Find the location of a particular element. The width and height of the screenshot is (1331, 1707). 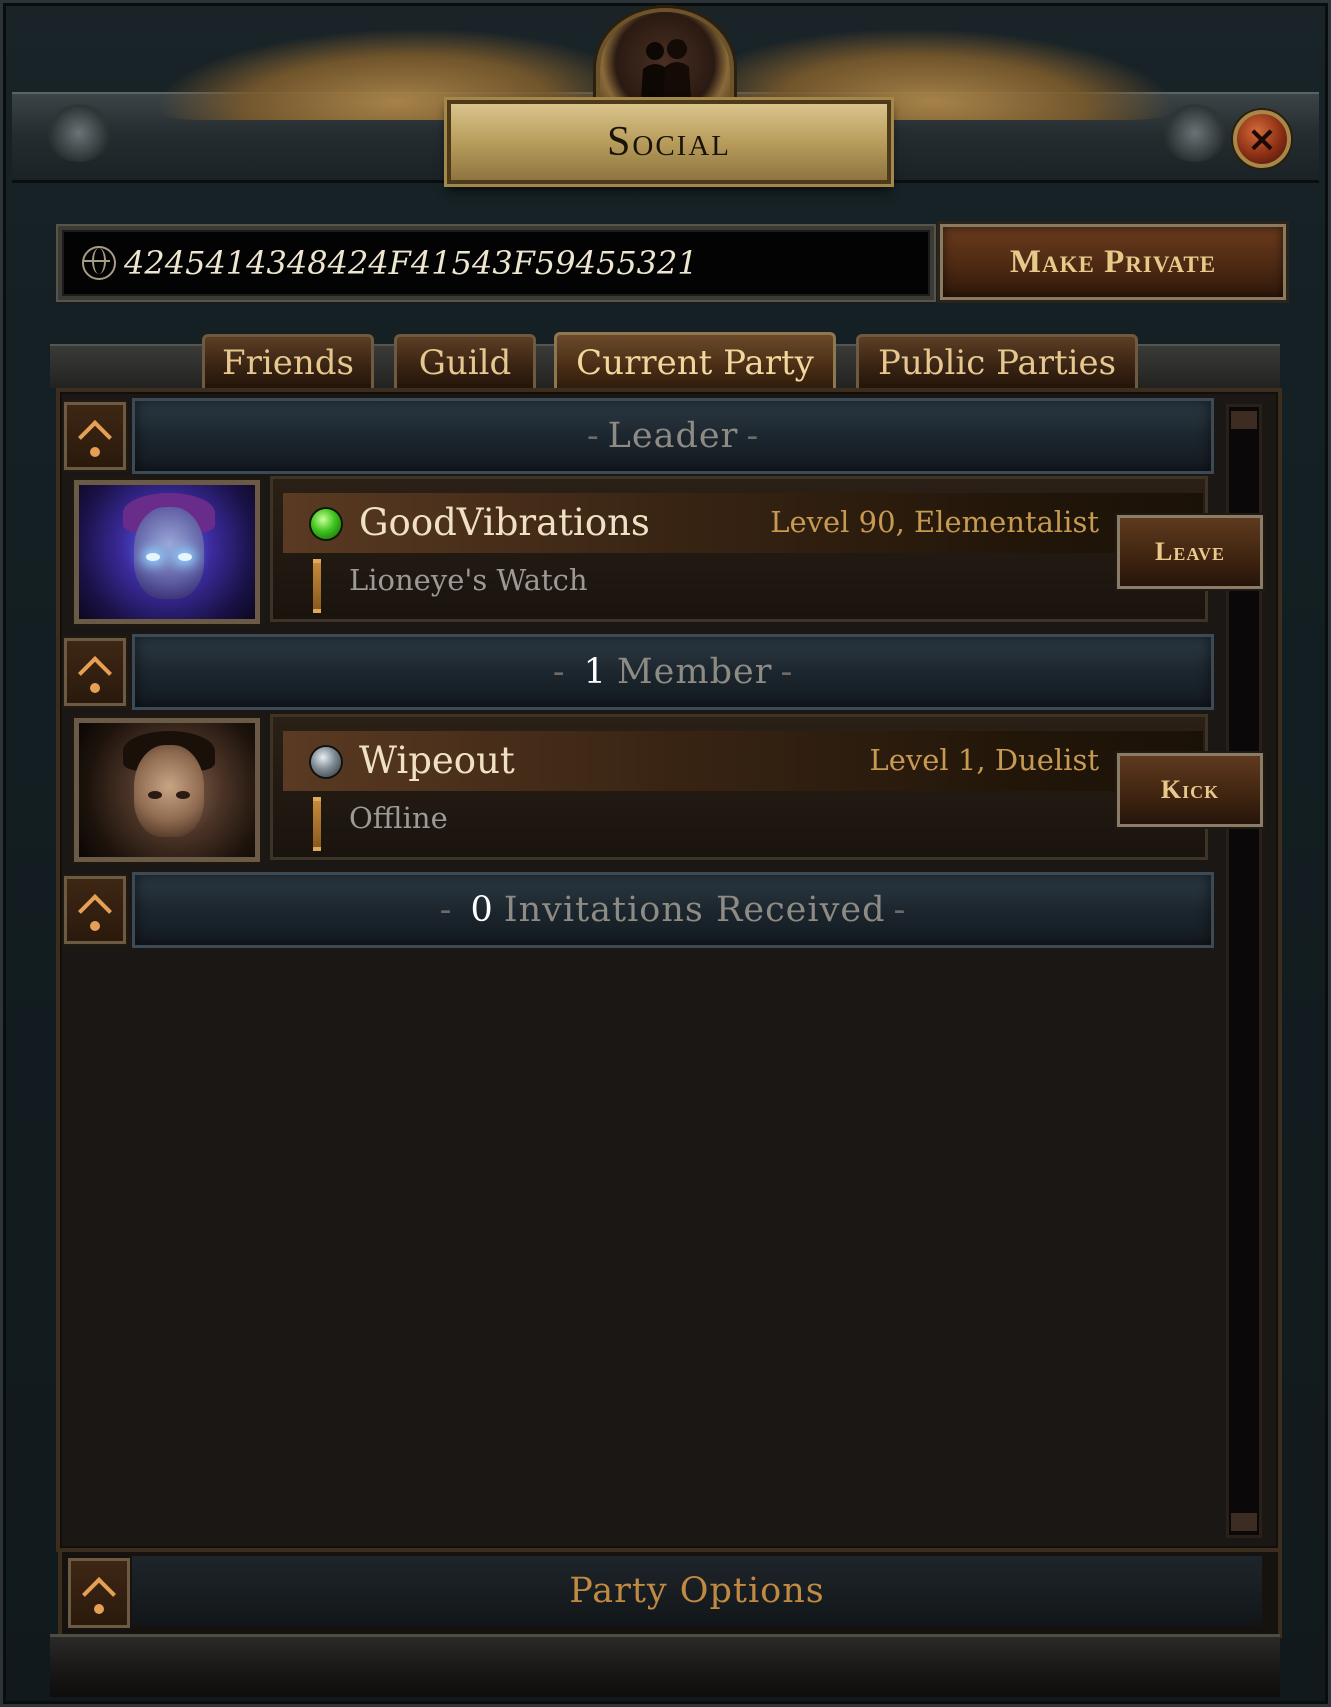

members-section-header: - 1 Member - is located at coordinates (638, 672).